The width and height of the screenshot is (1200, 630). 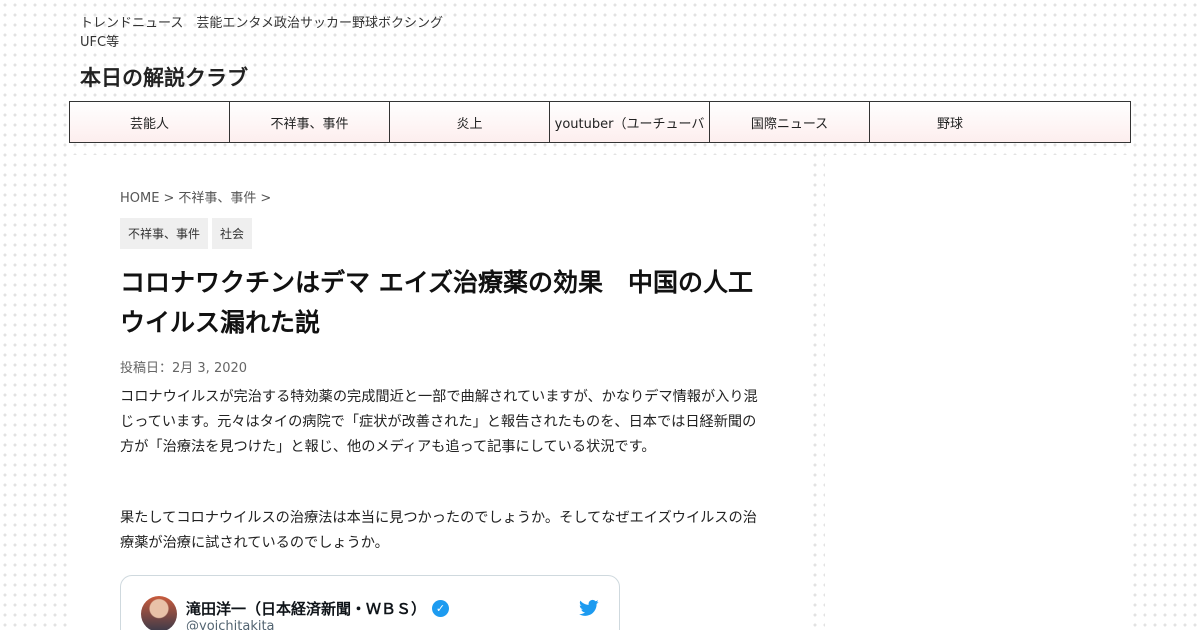 What do you see at coordinates (436, 302) in the screenshot?
I see `post-title: コロナワクチンはデマ エイズ治療薬の効果 中国の人工ウイルス漏れた説` at bounding box center [436, 302].